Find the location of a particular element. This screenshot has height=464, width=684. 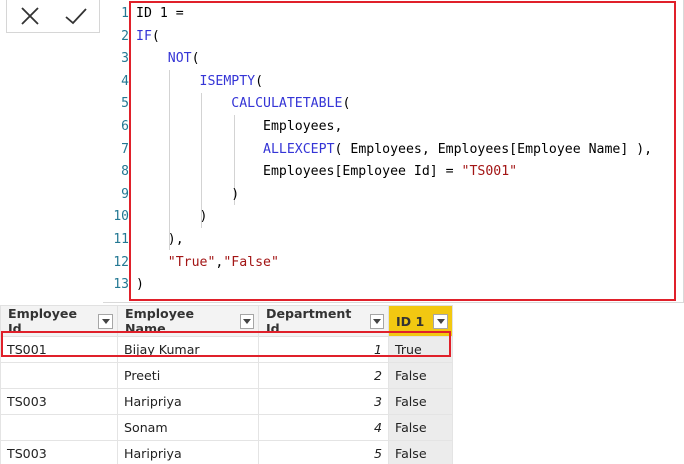

line-number: 1 is located at coordinates (125, 13).